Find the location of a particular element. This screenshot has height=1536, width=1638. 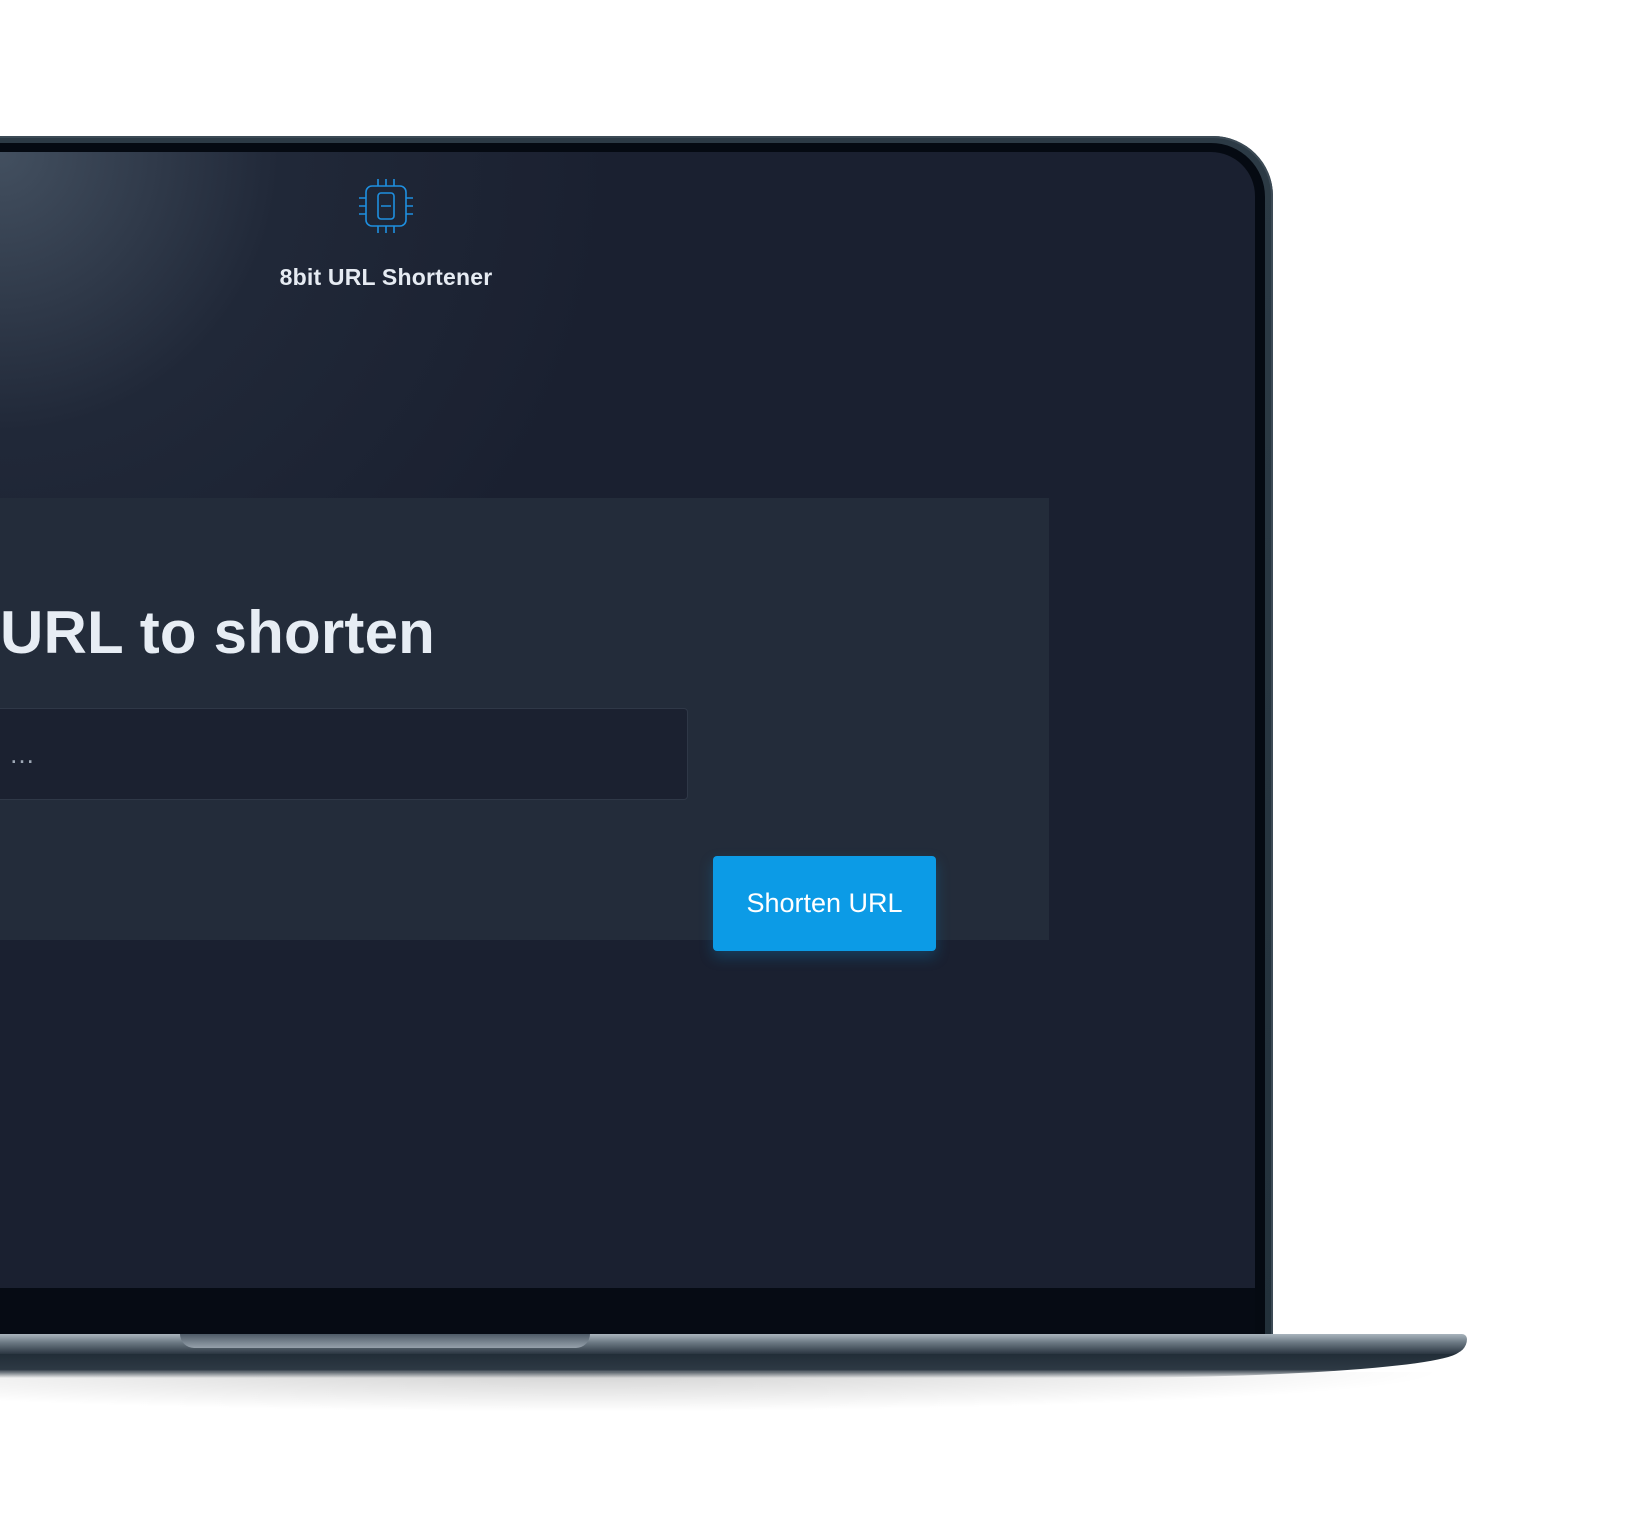

shorten-url-button: Shorten URL is located at coordinates (824, 903).